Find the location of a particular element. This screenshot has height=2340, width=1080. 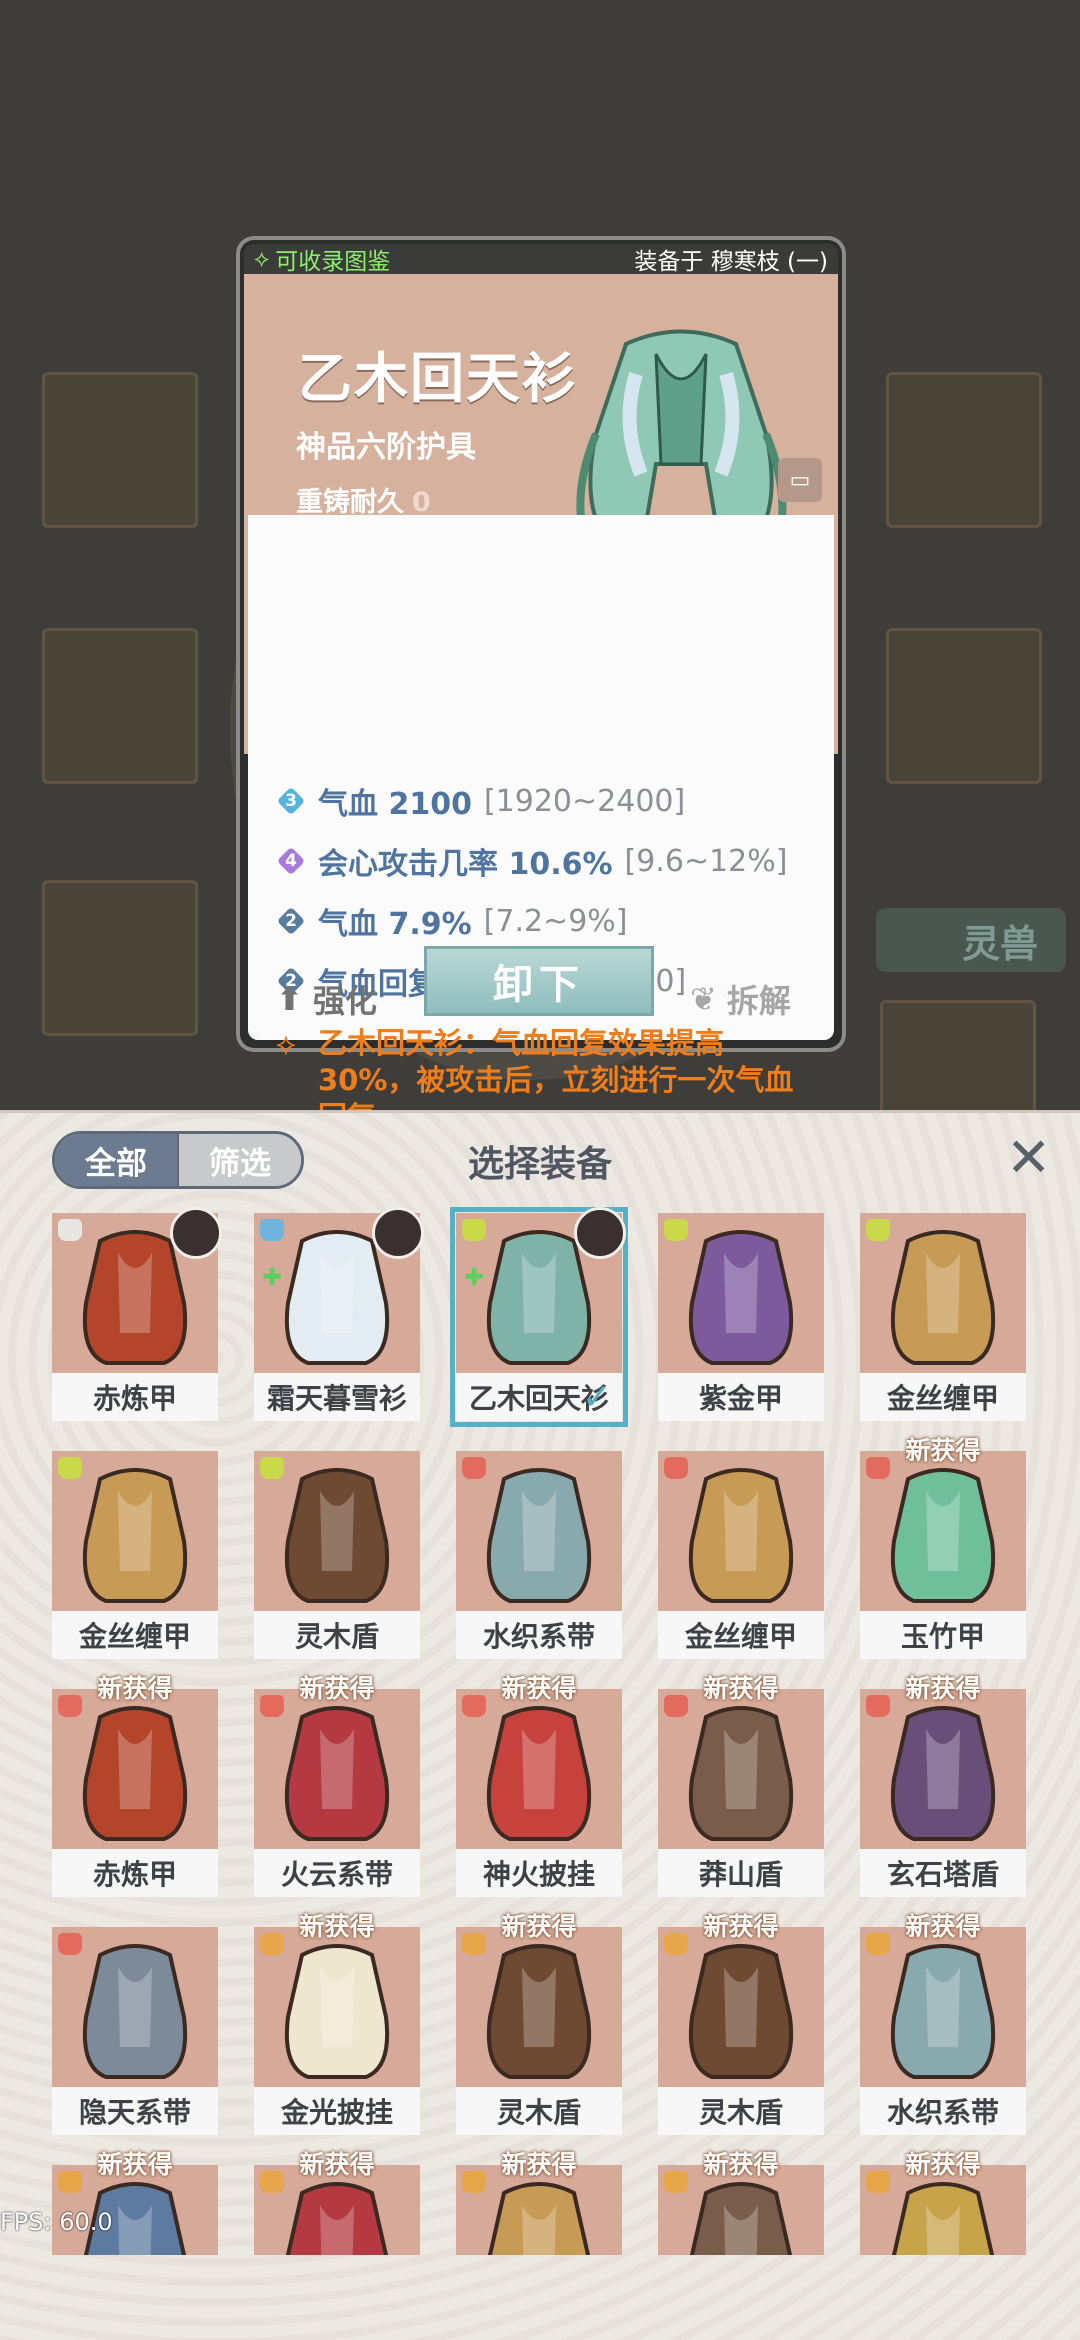

equipment-tile: 新获得 水织系带 is located at coordinates (943, 2023).